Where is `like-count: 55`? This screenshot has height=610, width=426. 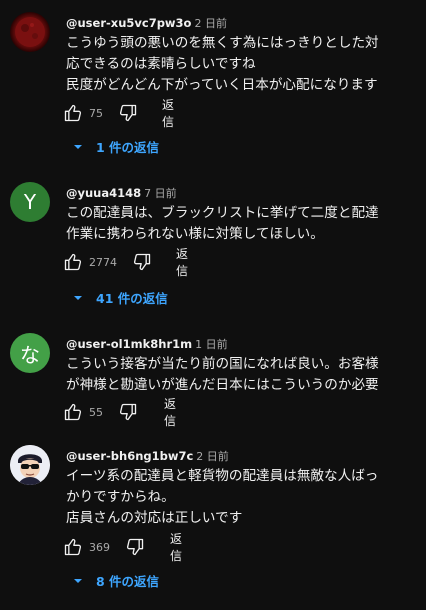 like-count: 55 is located at coordinates (96, 412).